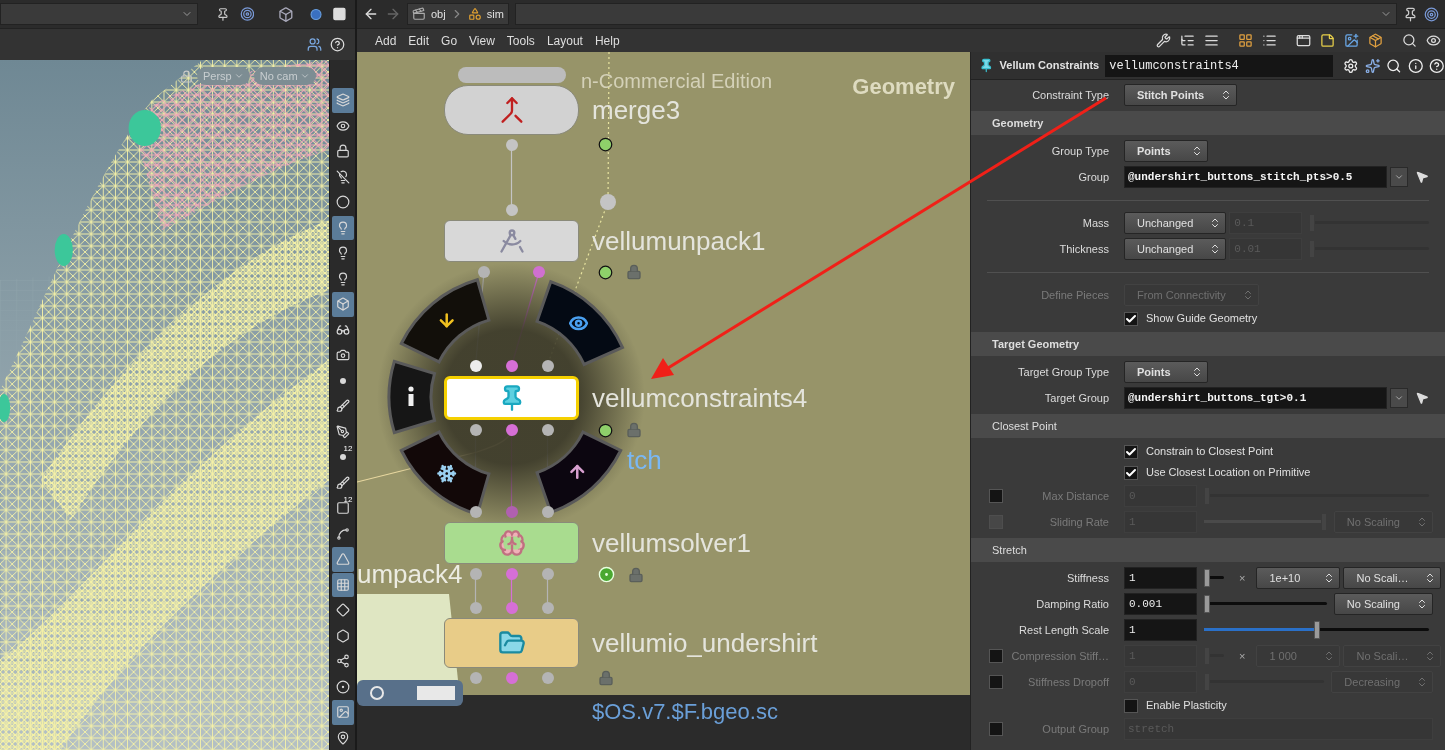 This screenshot has height=750, width=1445. Describe the element at coordinates (520, 40) in the screenshot. I see `menu-item: Tools` at that location.